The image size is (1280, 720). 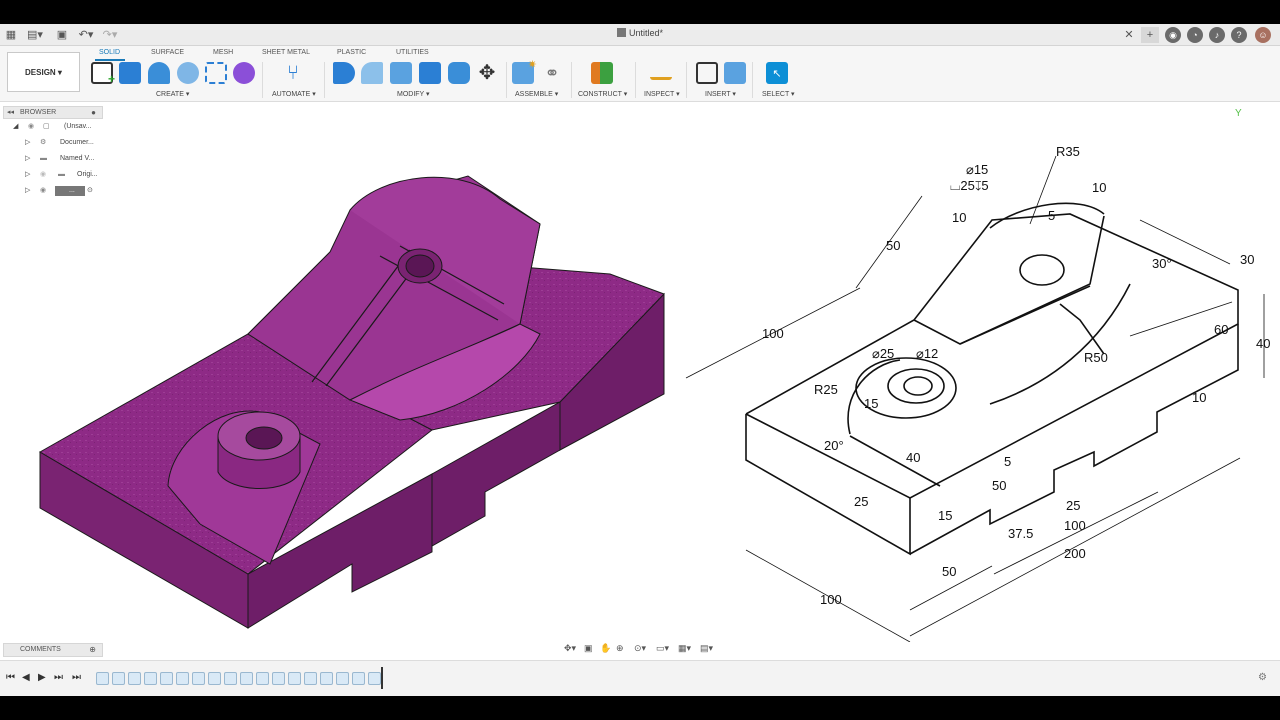 I want to click on fillet-icon, so click(x=372, y=73).